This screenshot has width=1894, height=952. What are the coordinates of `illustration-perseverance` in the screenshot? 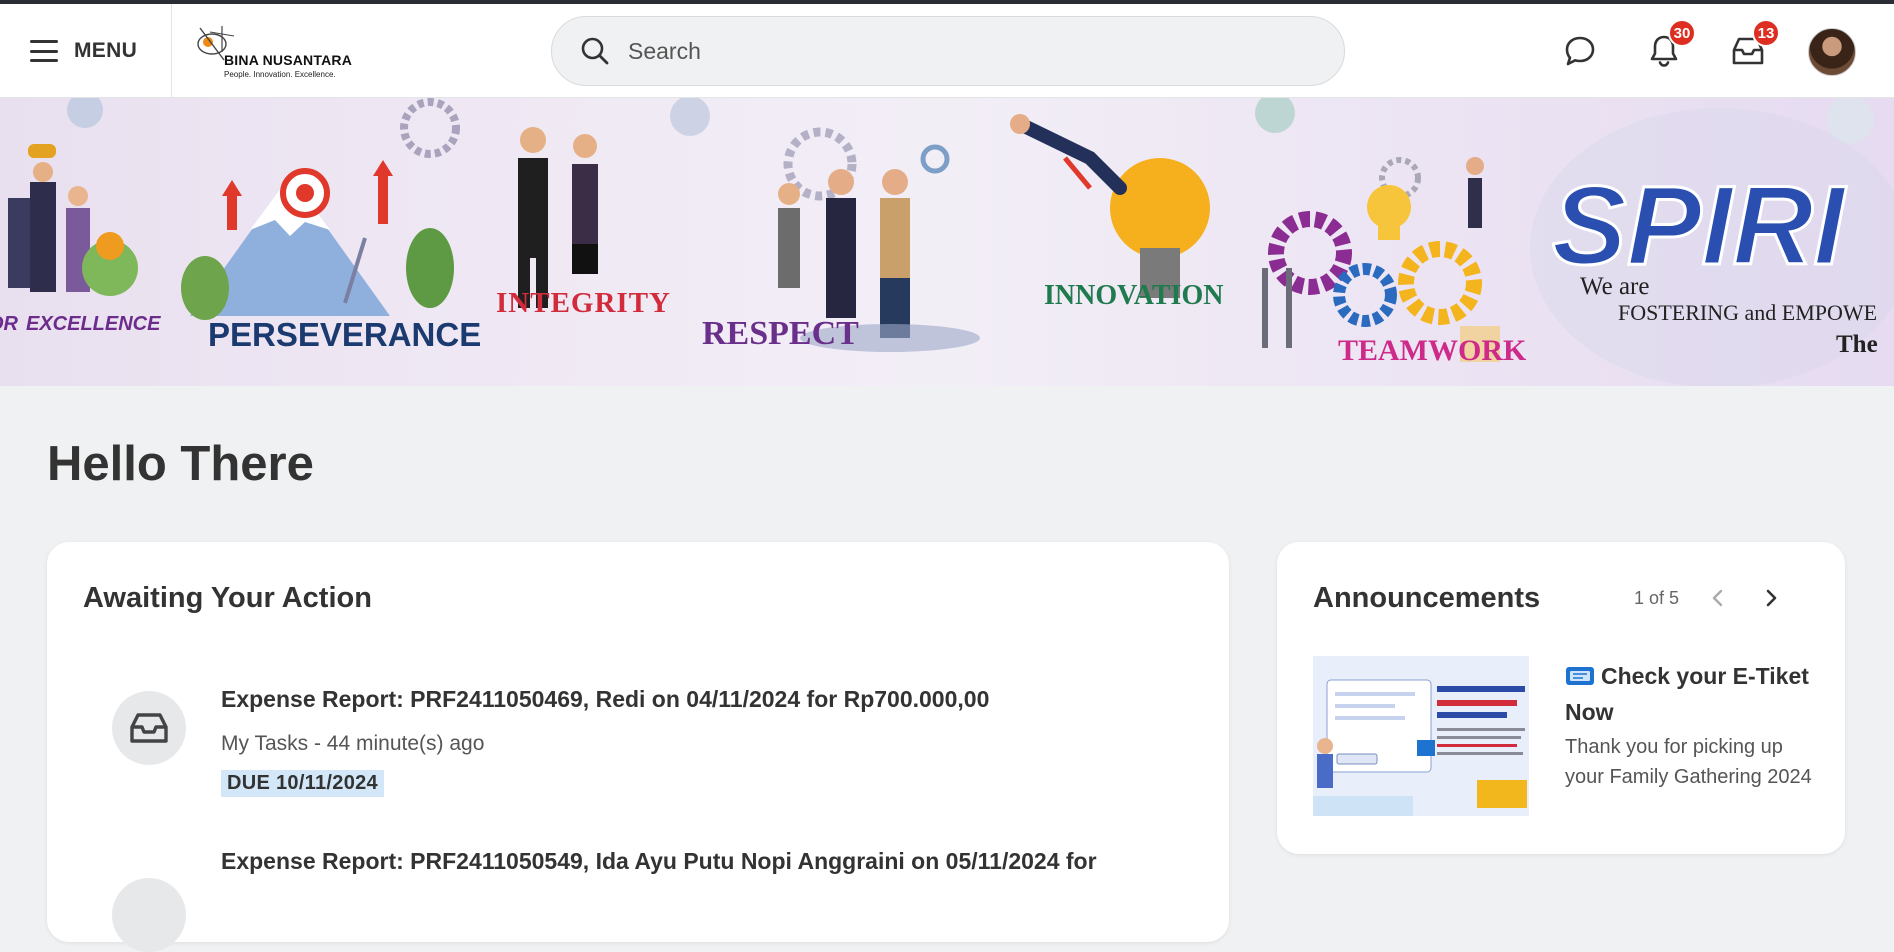 It's located at (317, 240).